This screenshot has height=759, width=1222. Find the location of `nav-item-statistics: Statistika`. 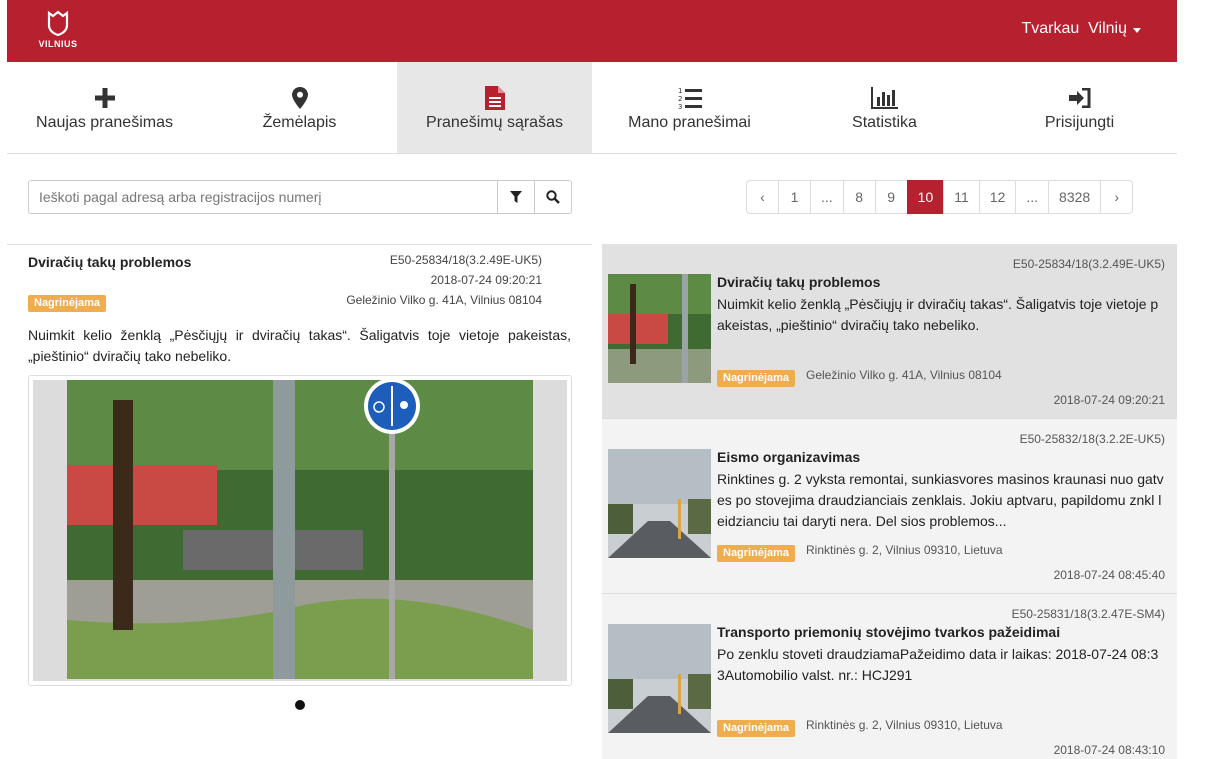

nav-item-statistics: Statistika is located at coordinates (884, 107).